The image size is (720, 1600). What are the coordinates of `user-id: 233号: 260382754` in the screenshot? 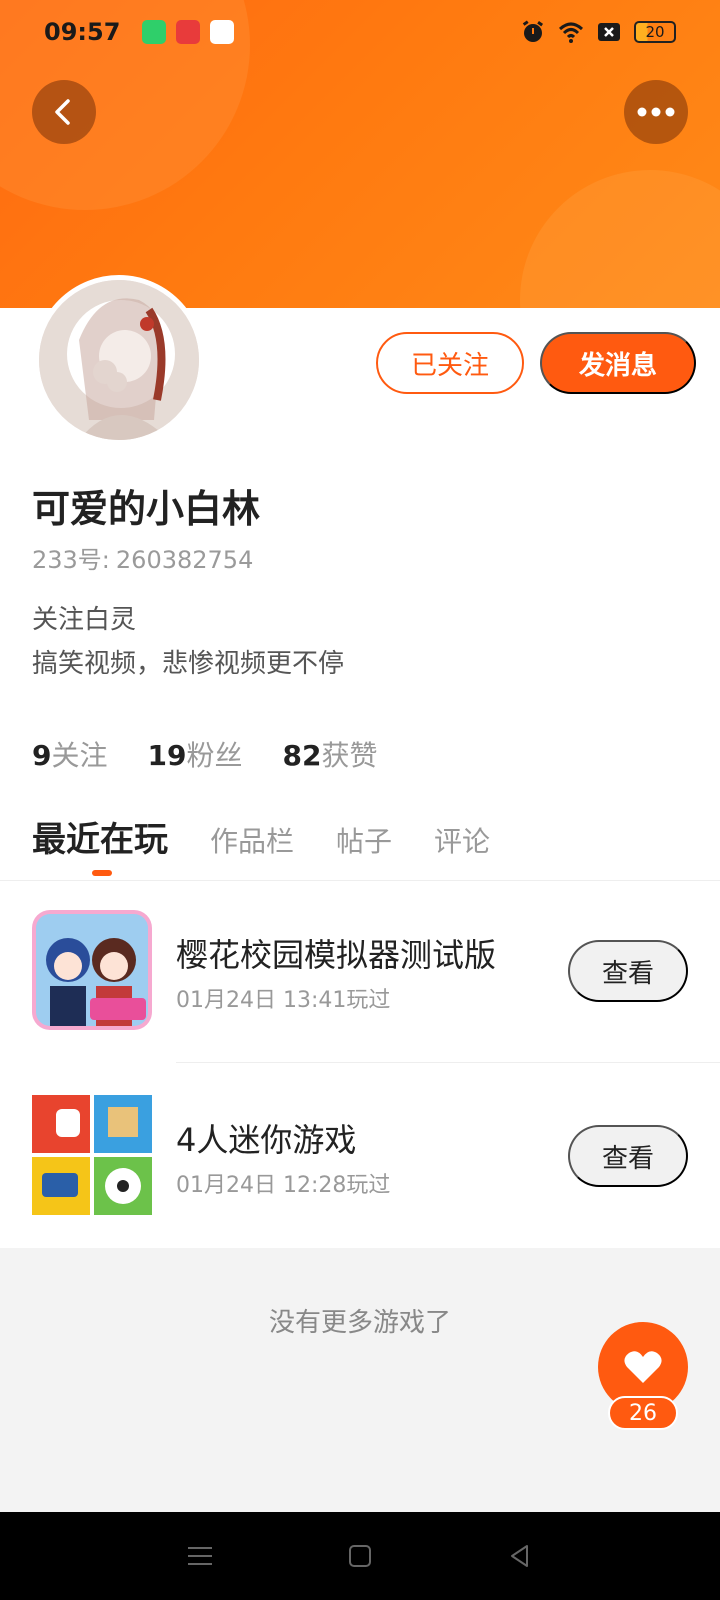 It's located at (142, 557).